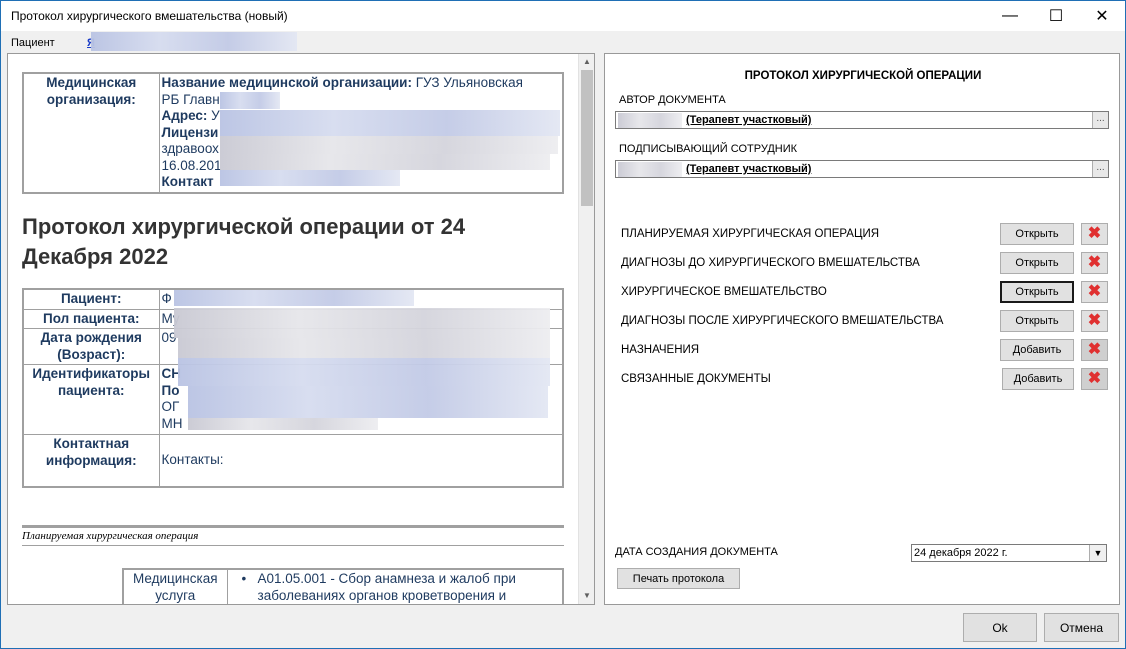 The image size is (1126, 649). Describe the element at coordinates (696, 552) in the screenshot. I see `creation-date-label: ДАТА СОЗДАНИЯ ДОКУМЕНТА` at that location.